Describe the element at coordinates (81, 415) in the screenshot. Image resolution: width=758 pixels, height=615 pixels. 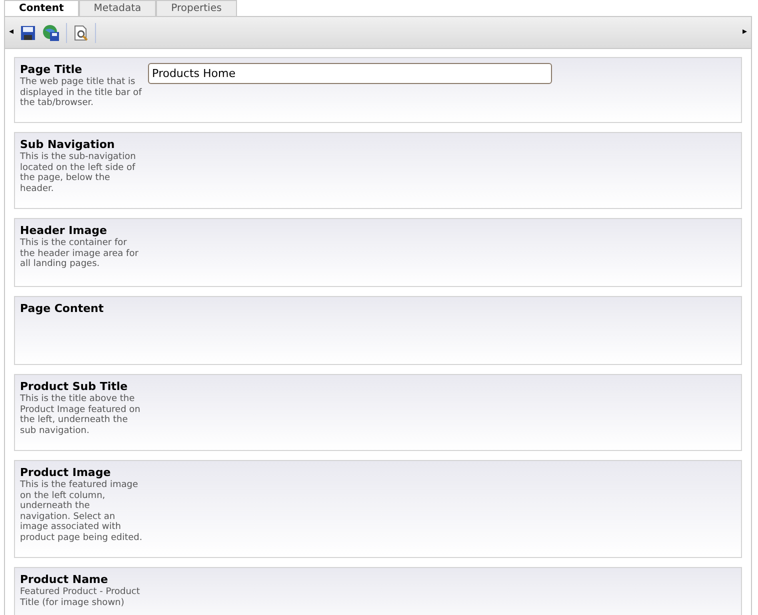
I see `field-description: This is the title above the Product Image featured on the left, underneath the sub navigation.` at that location.